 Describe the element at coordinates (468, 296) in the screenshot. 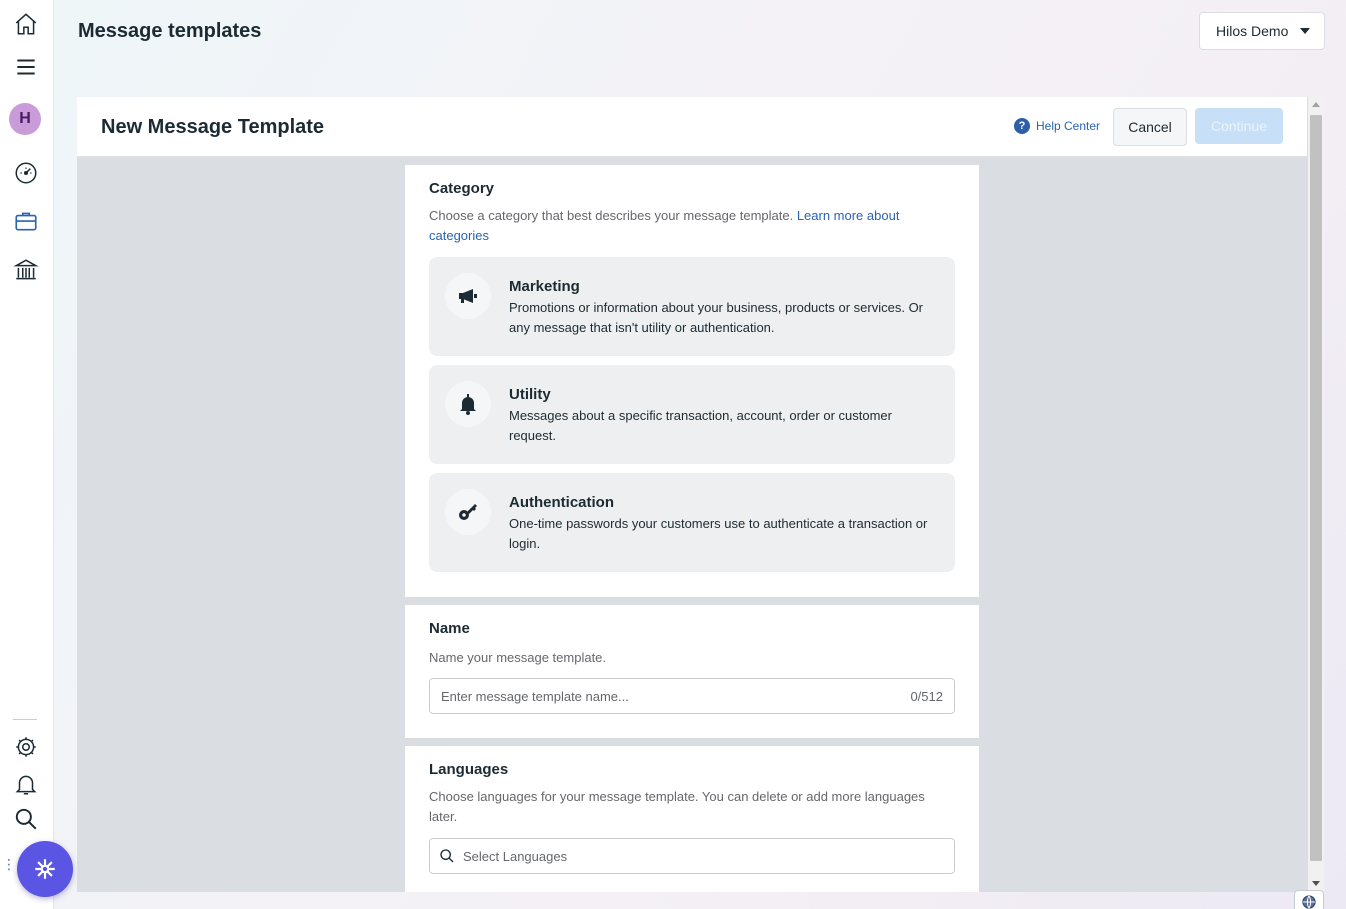

I see `megaphone-icon` at that location.